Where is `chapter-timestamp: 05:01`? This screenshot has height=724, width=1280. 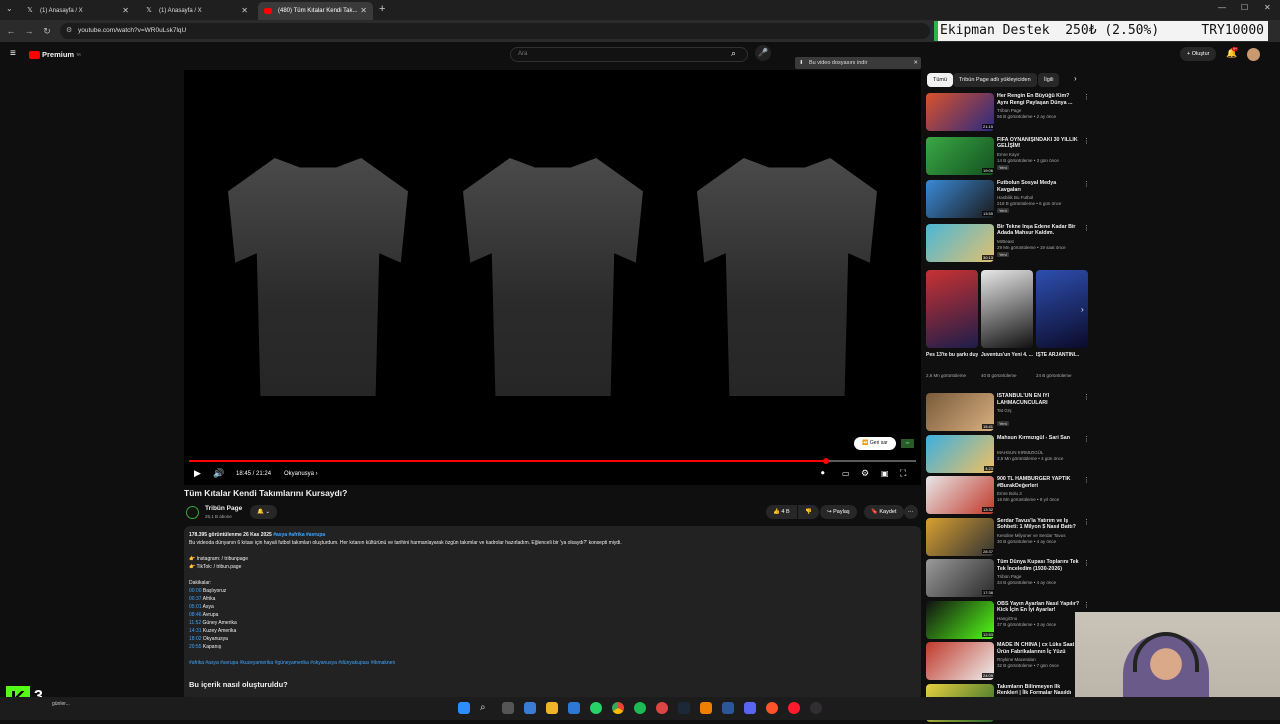
chapter-timestamp: 05:01 is located at coordinates (195, 607).